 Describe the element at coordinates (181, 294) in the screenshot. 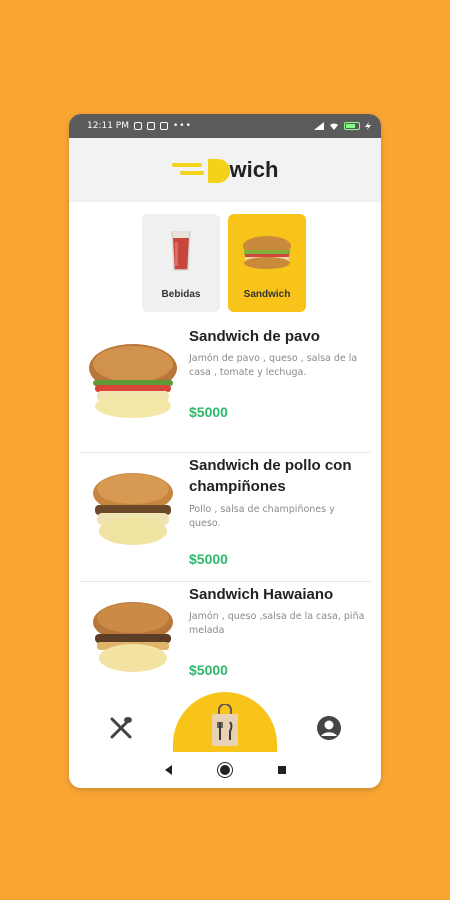

I see `category-label: Bebidas` at that location.